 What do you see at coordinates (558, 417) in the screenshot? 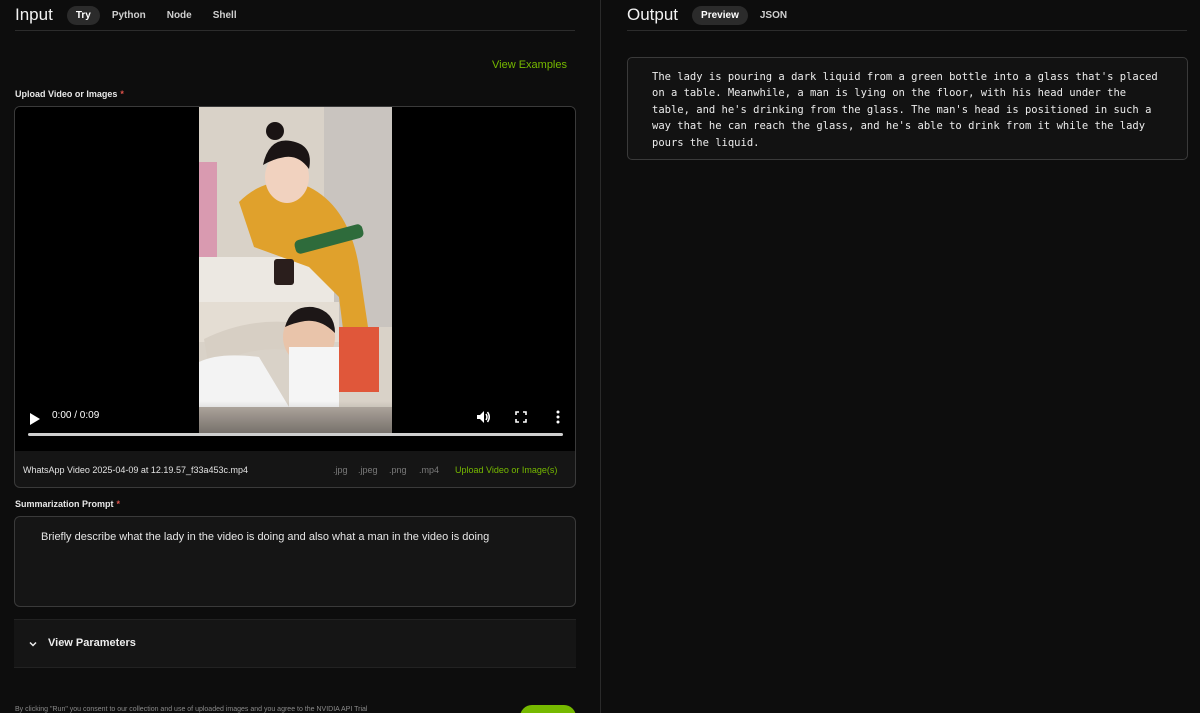
I see `more-vertical-icon` at bounding box center [558, 417].